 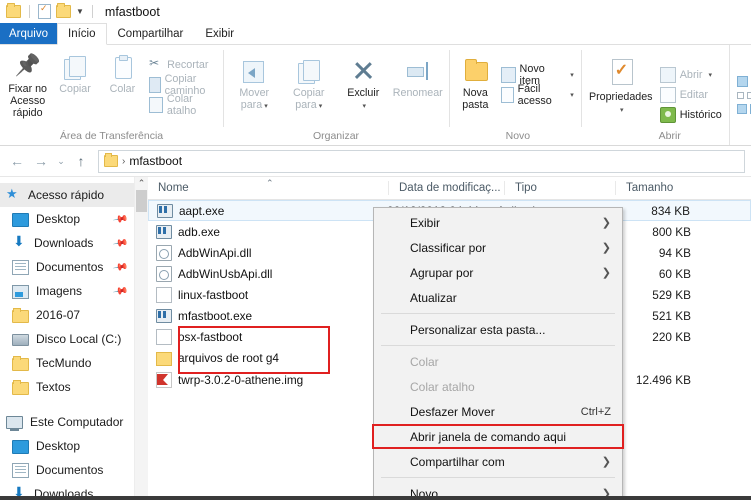 What do you see at coordinates (219, 33) in the screenshot?
I see `tab-exibir: Exibir` at bounding box center [219, 33].